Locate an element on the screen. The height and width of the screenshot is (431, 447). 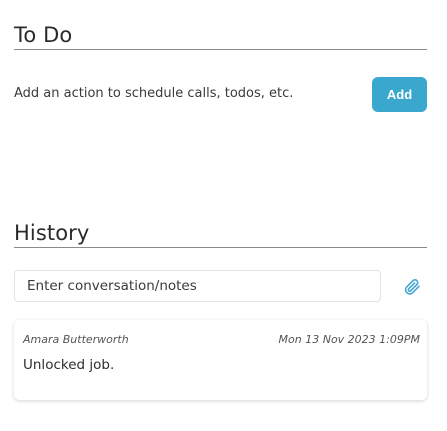
history-entry-author: Amara Butterworth is located at coordinates (76, 339).